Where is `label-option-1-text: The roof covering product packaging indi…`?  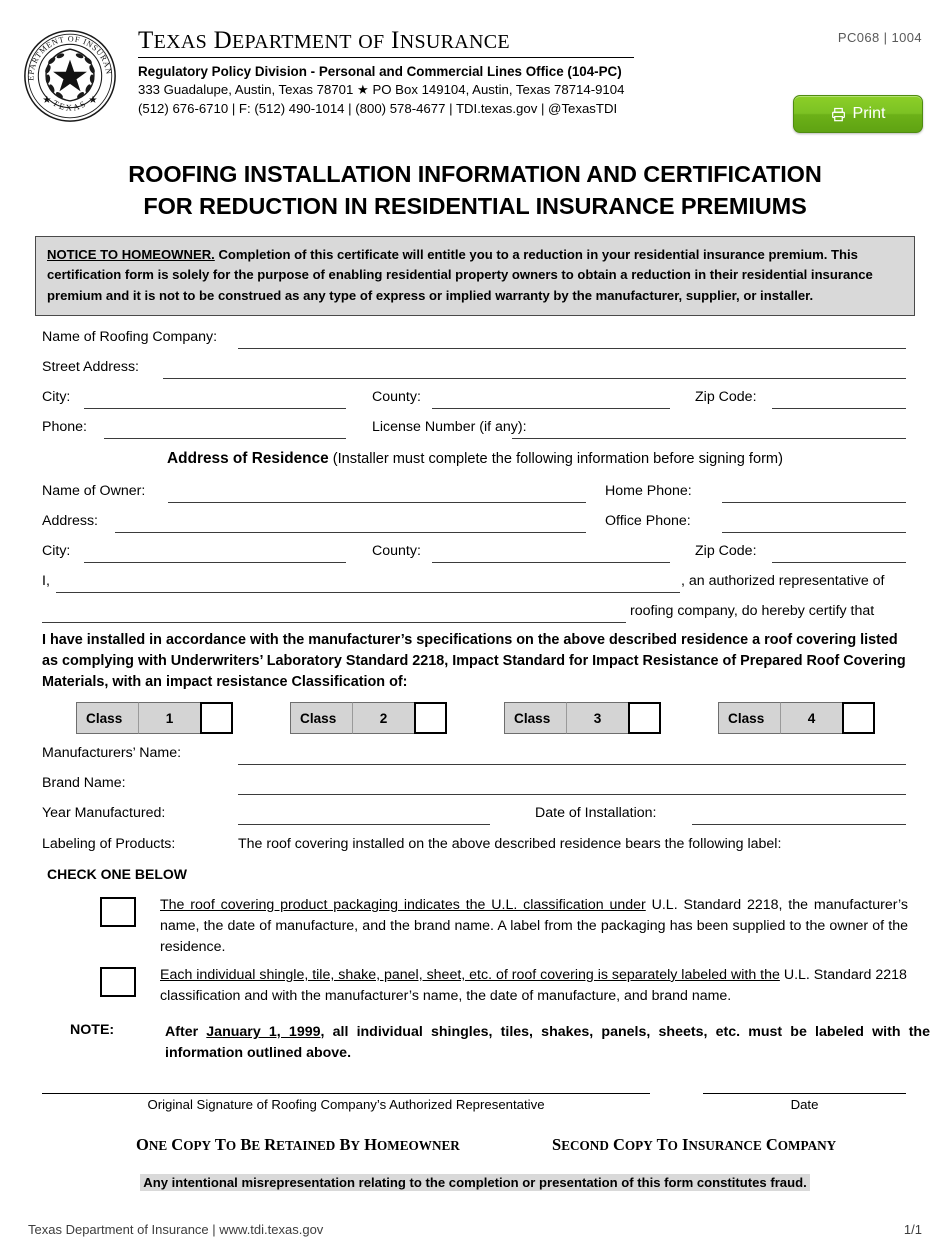 label-option-1-text: The roof covering product packaging indi… is located at coordinates (534, 926).